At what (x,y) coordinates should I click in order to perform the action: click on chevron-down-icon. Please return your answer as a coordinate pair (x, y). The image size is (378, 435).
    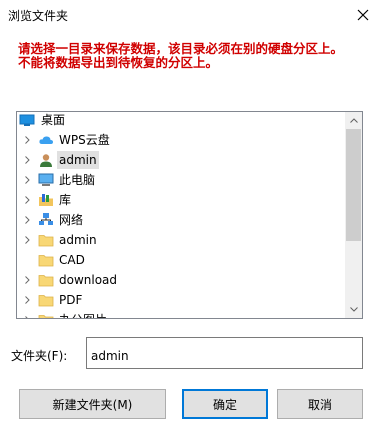
    Looking at the image, I should click on (353, 309).